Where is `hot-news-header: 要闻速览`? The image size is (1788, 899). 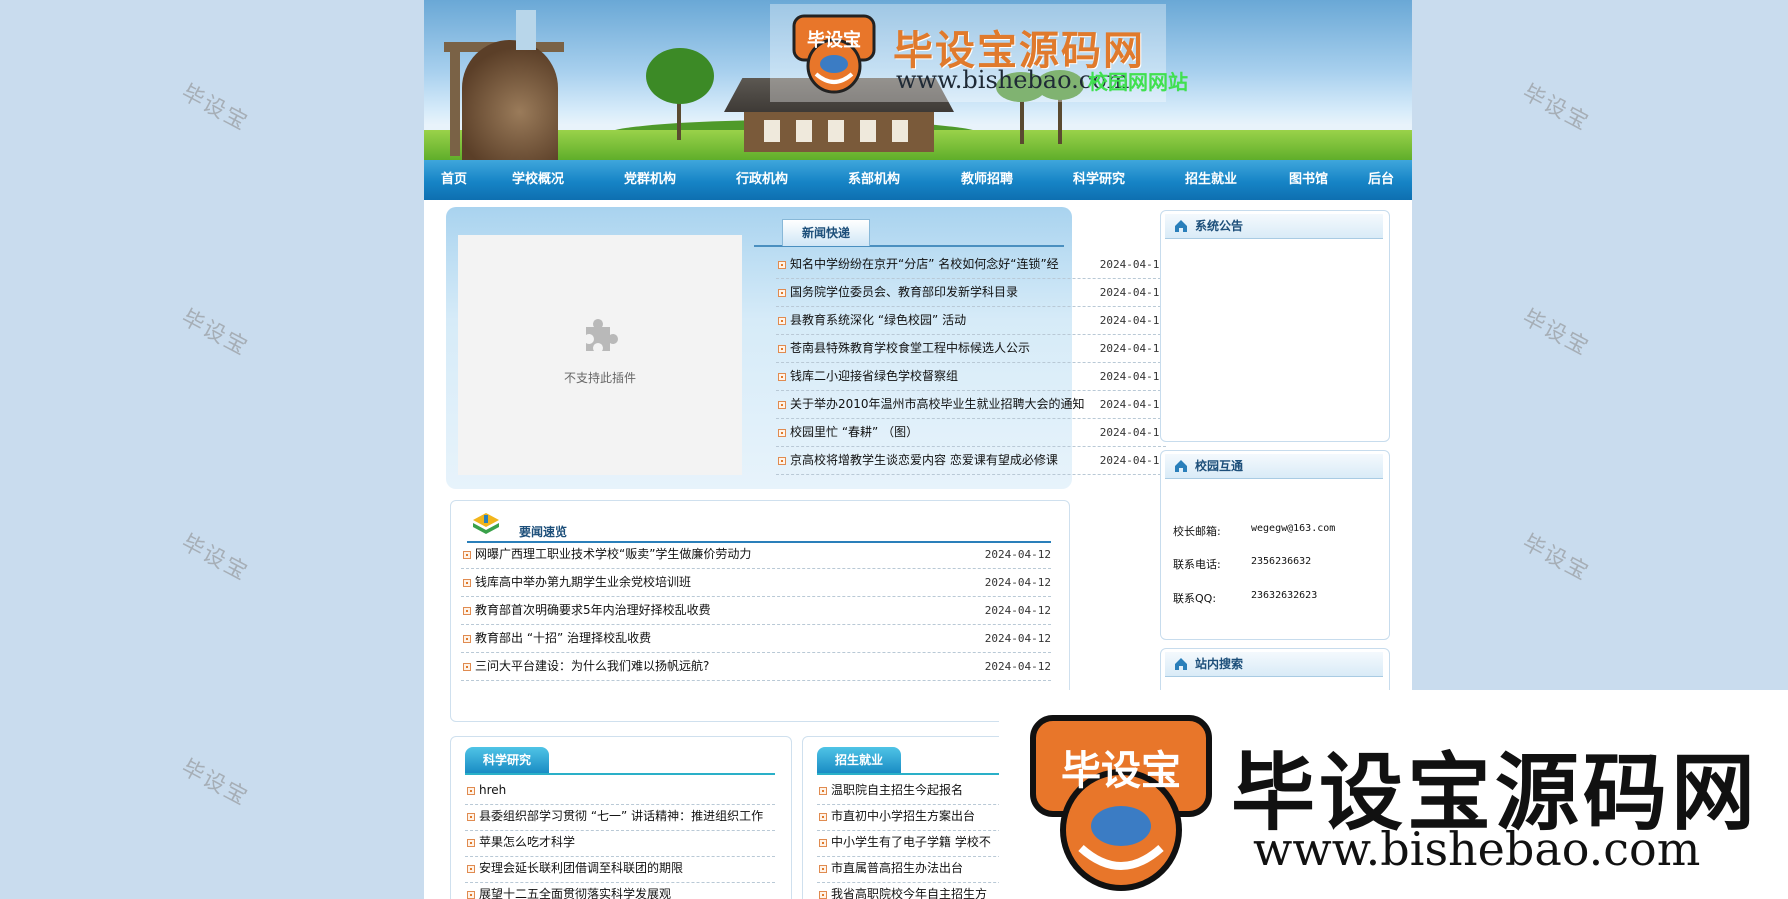
hot-news-header: 要闻速览 is located at coordinates (759, 526).